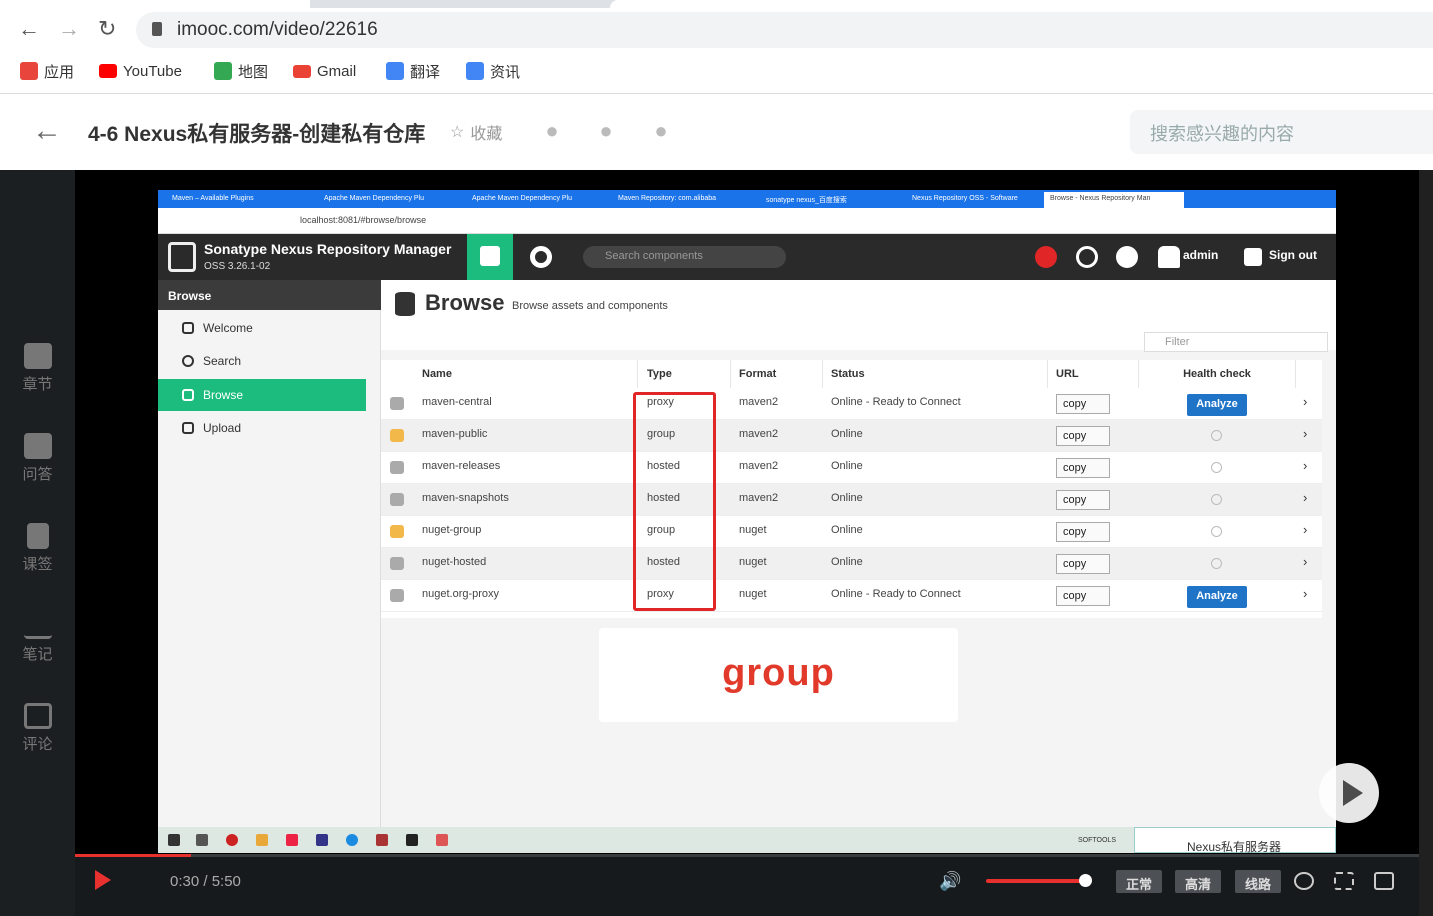  Describe the element at coordinates (241, 71) in the screenshot. I see `bookmark-maps: 地图` at that location.